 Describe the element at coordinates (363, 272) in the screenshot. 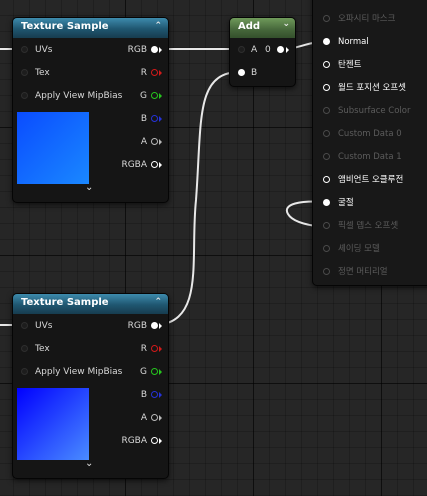

I see `pin-label: 정면 머티리얼` at that location.